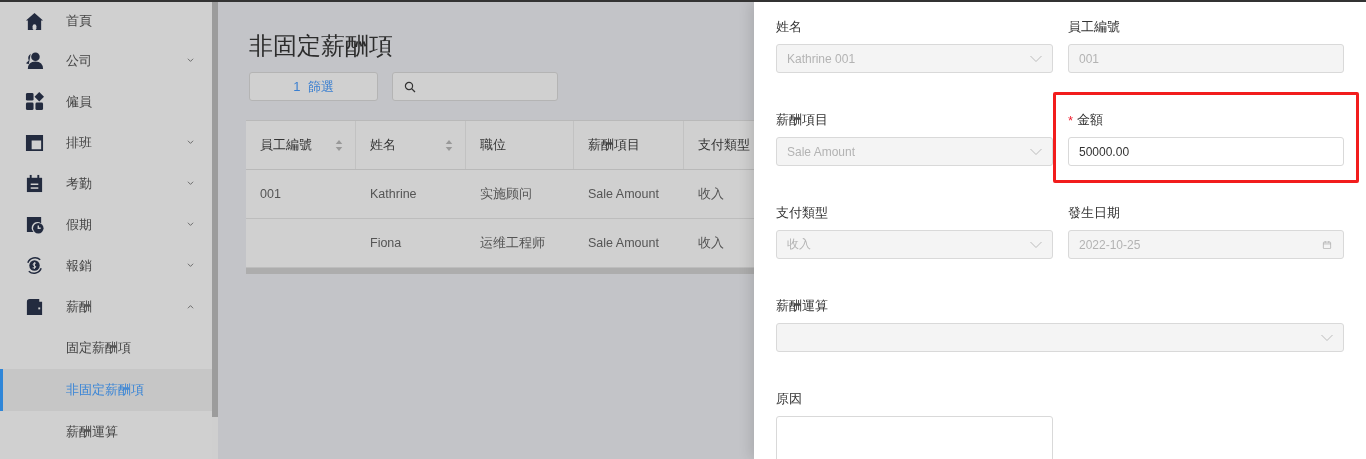 The height and width of the screenshot is (459, 1366). Describe the element at coordinates (512, 243) in the screenshot. I see `table-cell: 运维工程师` at that location.